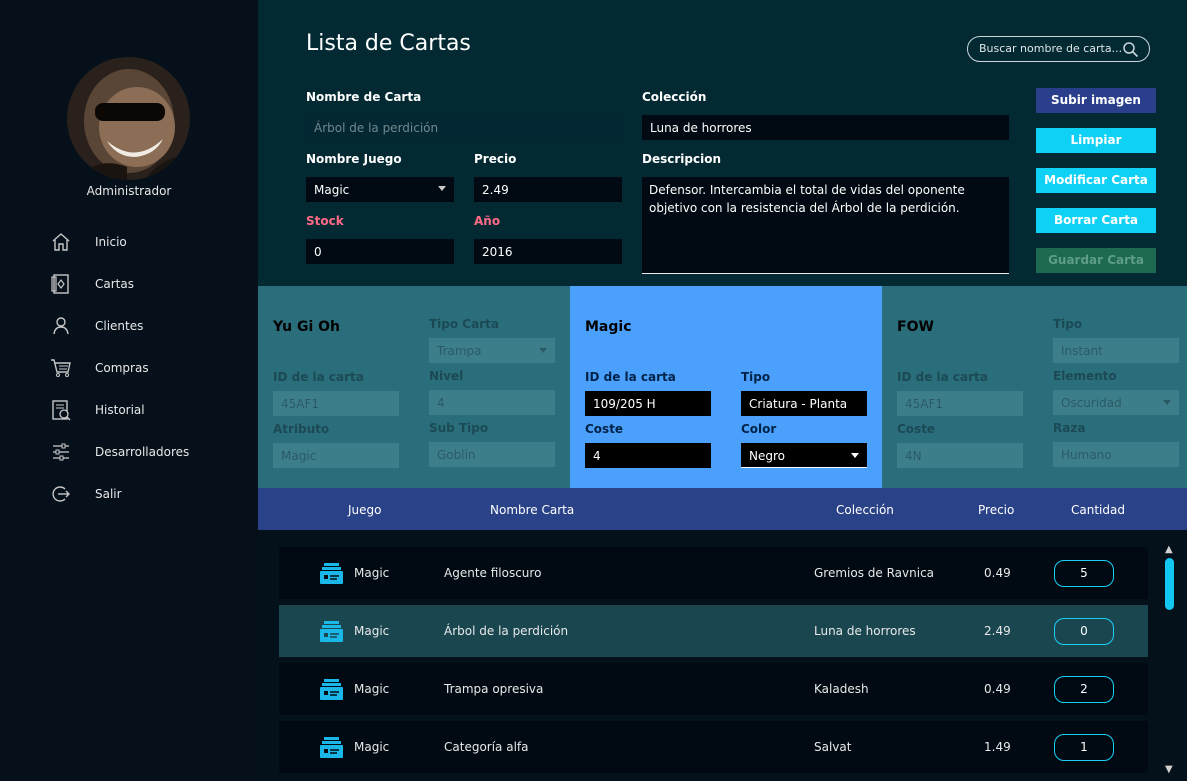  I want to click on sidebar-item-inicio: Inicio, so click(129, 242).